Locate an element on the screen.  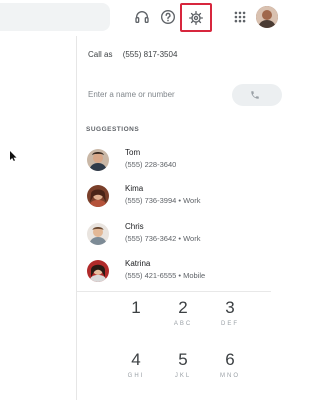
contact-name: Tom is located at coordinates (133, 152).